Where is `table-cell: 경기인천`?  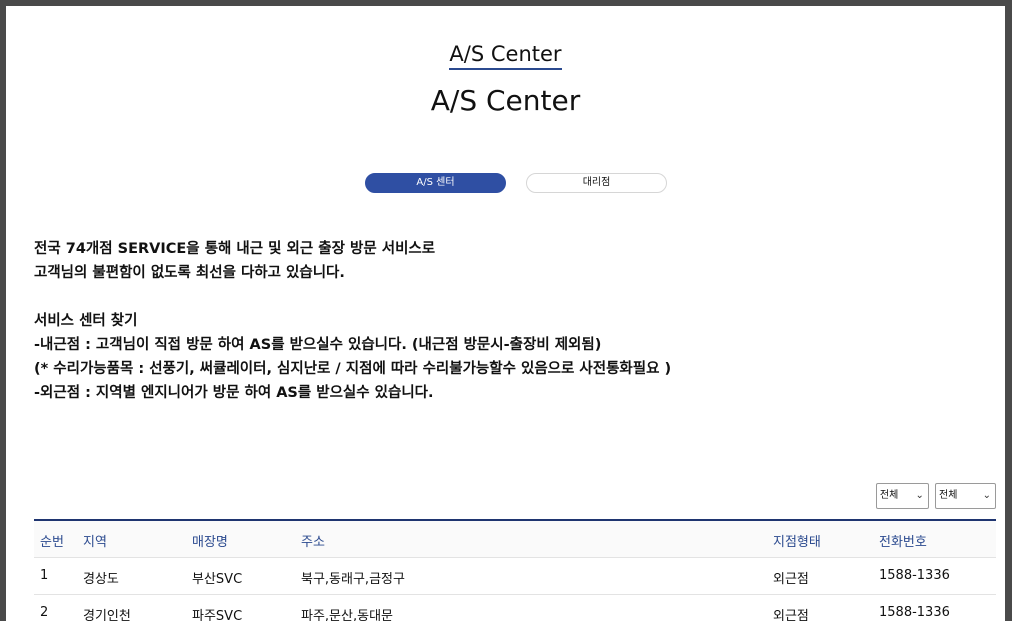 table-cell: 경기인천 is located at coordinates (107, 615).